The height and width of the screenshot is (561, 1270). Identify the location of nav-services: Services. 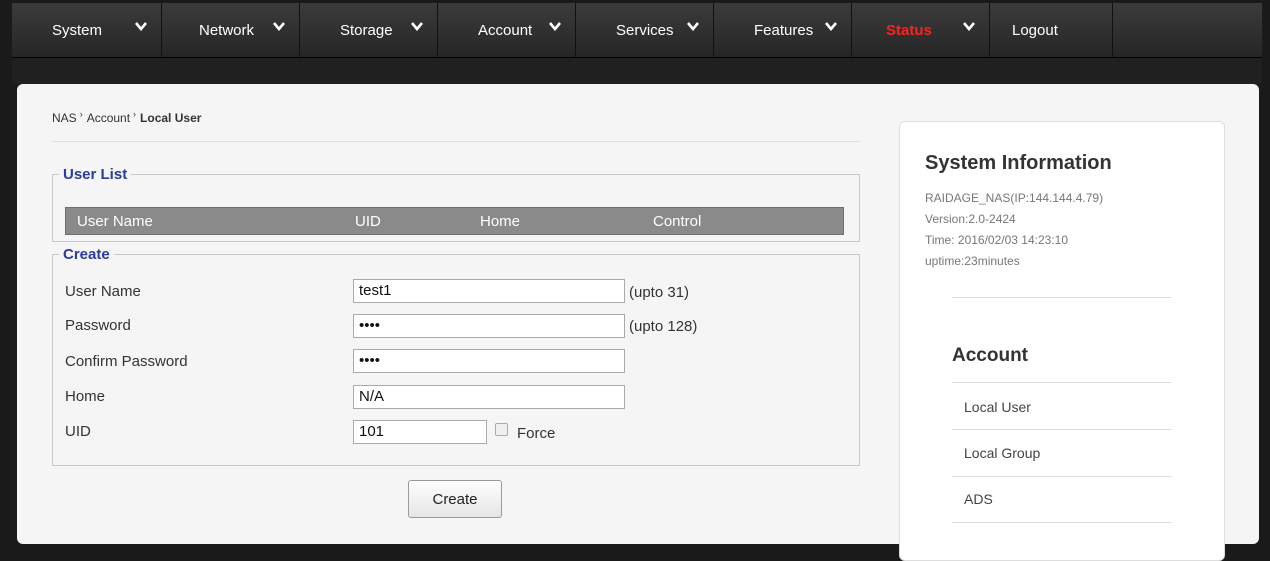
(645, 30).